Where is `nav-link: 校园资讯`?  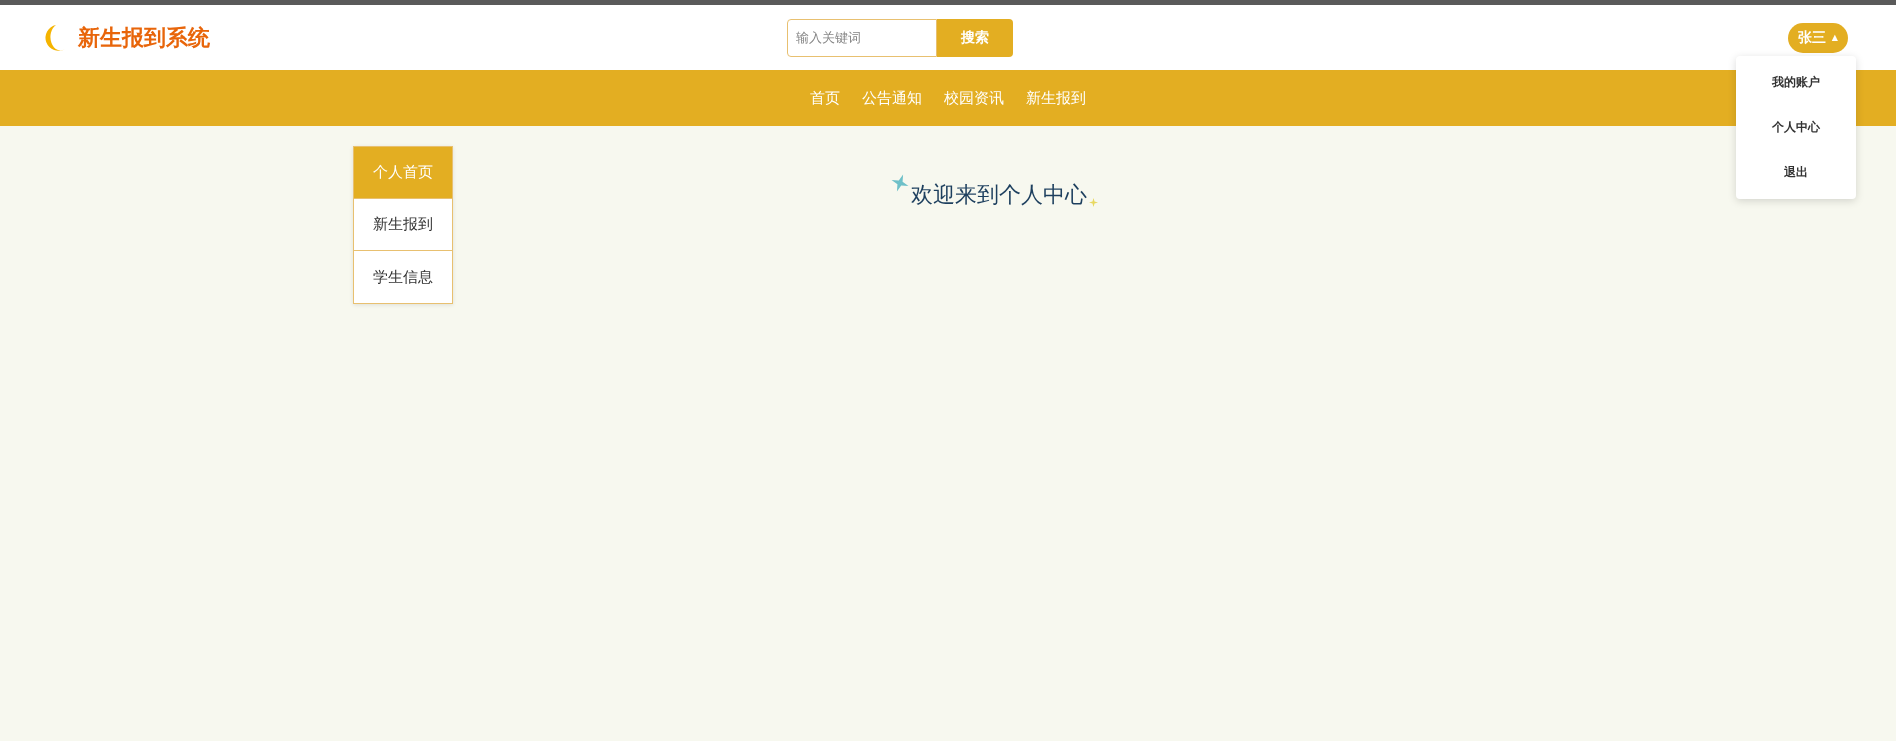
nav-link: 校园资讯 is located at coordinates (974, 98).